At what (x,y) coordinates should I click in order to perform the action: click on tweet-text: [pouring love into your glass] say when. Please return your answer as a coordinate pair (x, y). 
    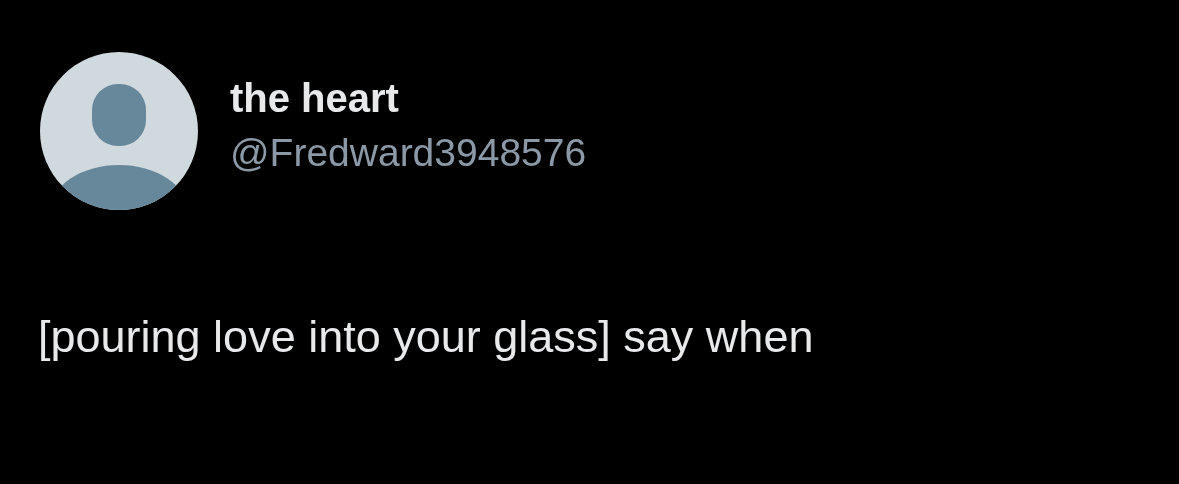
    Looking at the image, I should click on (426, 337).